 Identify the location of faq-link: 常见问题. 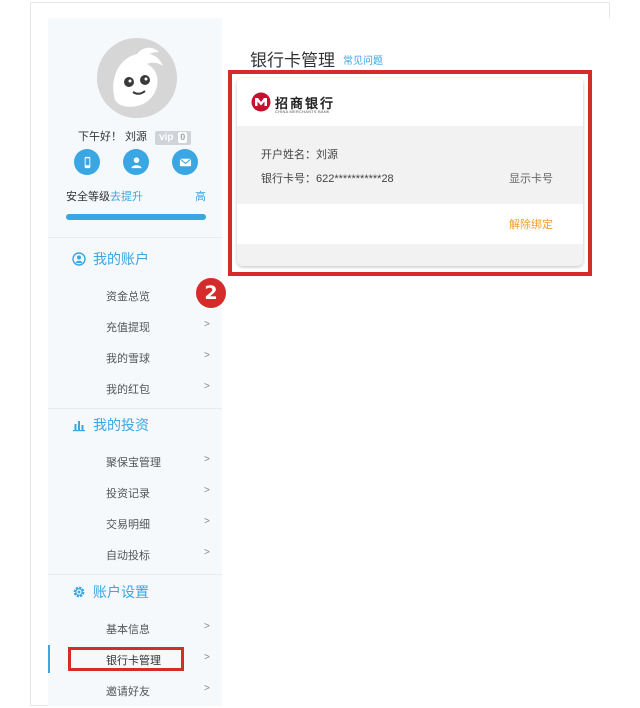
(363, 59).